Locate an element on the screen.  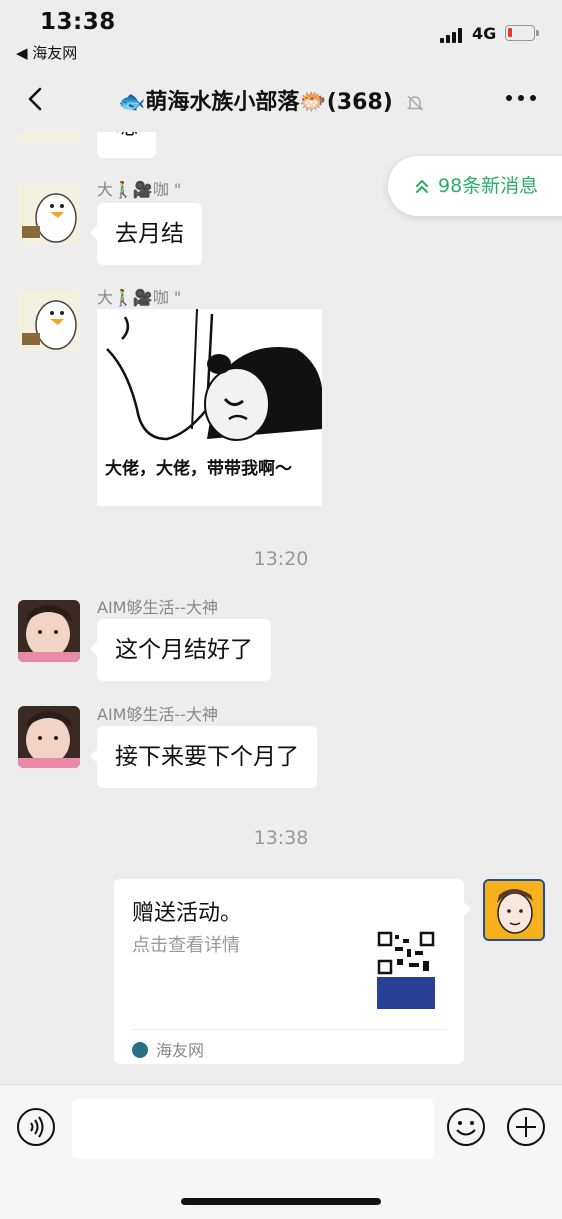
source-logo-icon is located at coordinates (140, 1050).